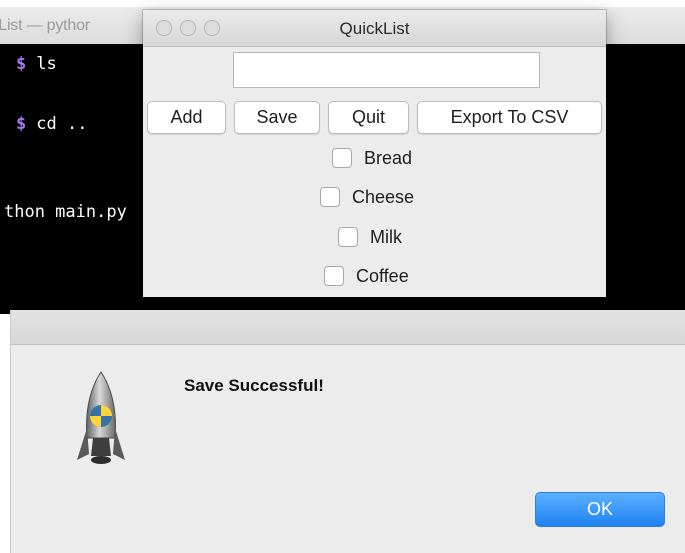  I want to click on item-label: Milk, so click(386, 236).